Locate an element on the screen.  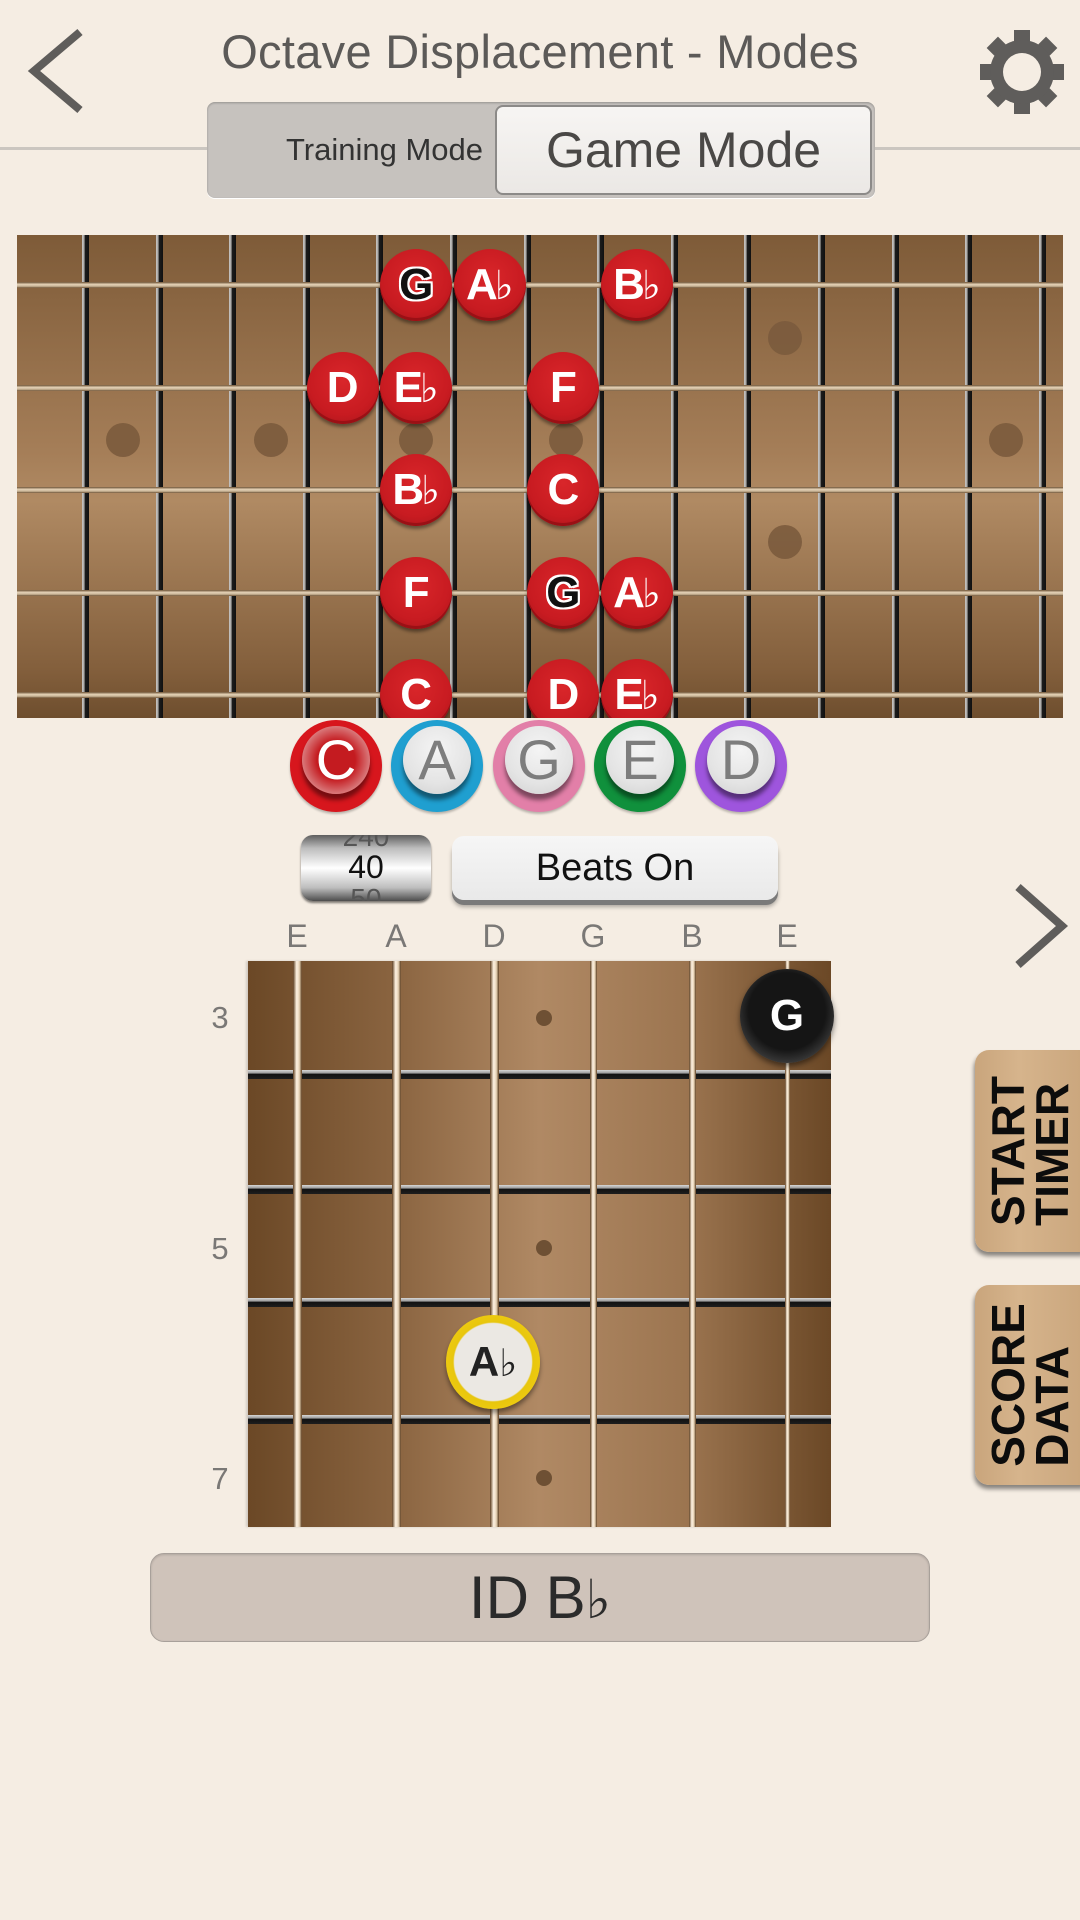
caged-button-a: A is located at coordinates (437, 766).